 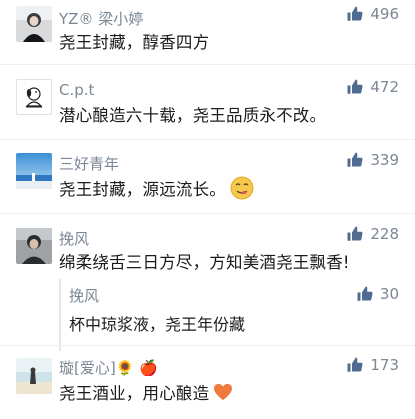 I want to click on comment-text: 尧王封藏，醇香四方, so click(x=134, y=42).